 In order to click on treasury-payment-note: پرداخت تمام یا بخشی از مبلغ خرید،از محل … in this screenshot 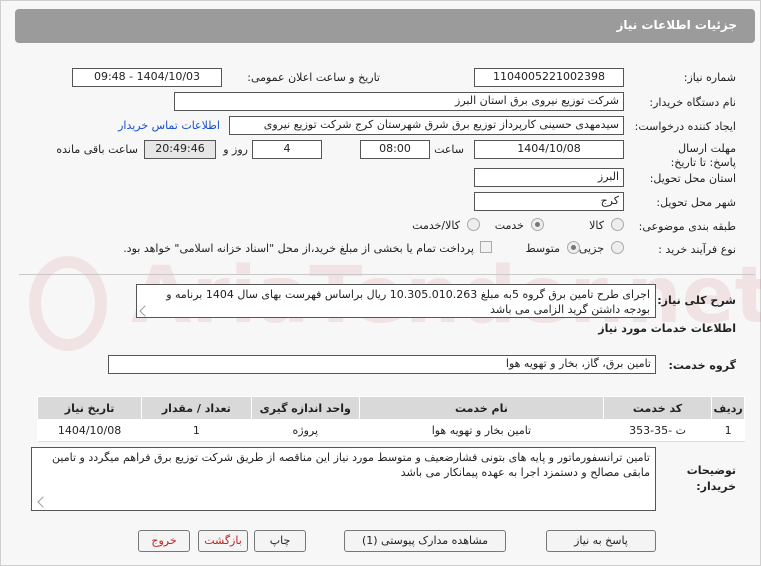, I will do `click(298, 248)`.